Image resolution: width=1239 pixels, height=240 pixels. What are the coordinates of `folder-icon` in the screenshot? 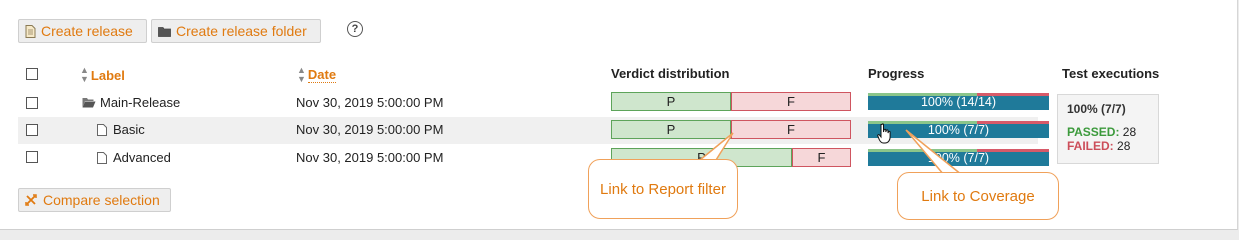 It's located at (164, 31).